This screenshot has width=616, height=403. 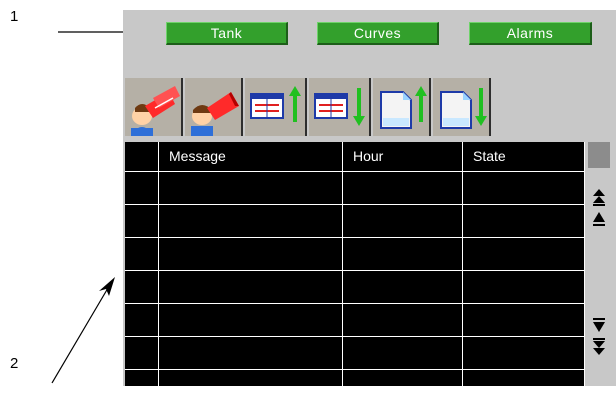 What do you see at coordinates (14, 16) in the screenshot?
I see `callout-number-1: 1` at bounding box center [14, 16].